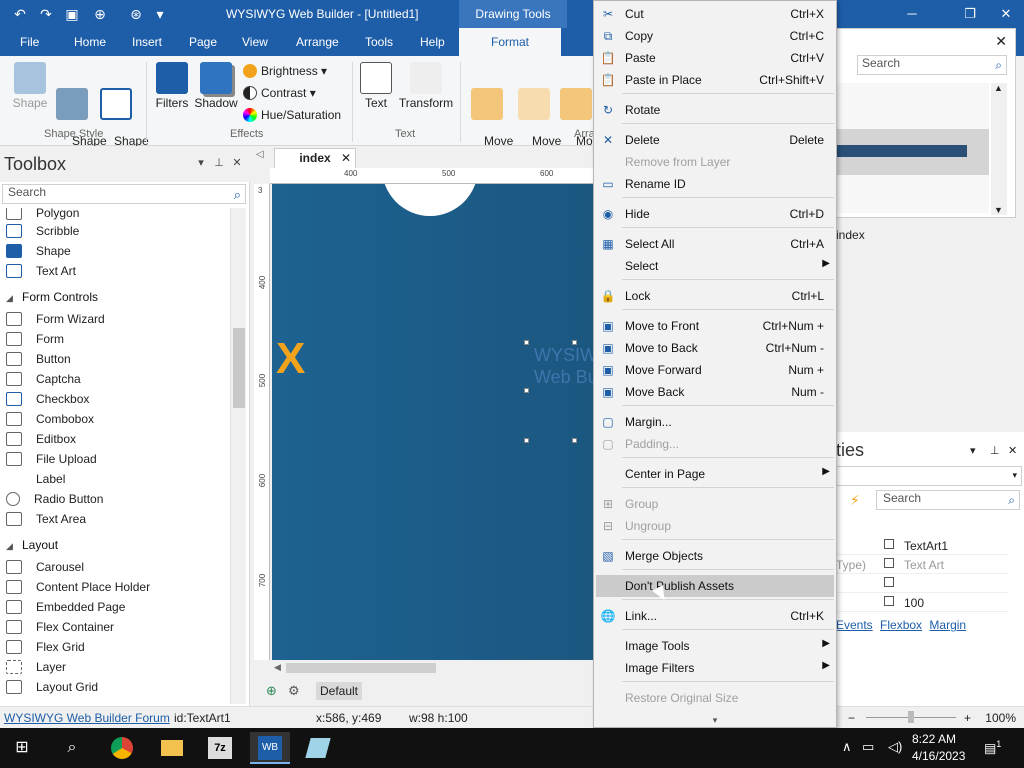 This screenshot has width=1024, height=768. Describe the element at coordinates (346, 158) in the screenshot. I see `tab-close-icon: ✕` at that location.